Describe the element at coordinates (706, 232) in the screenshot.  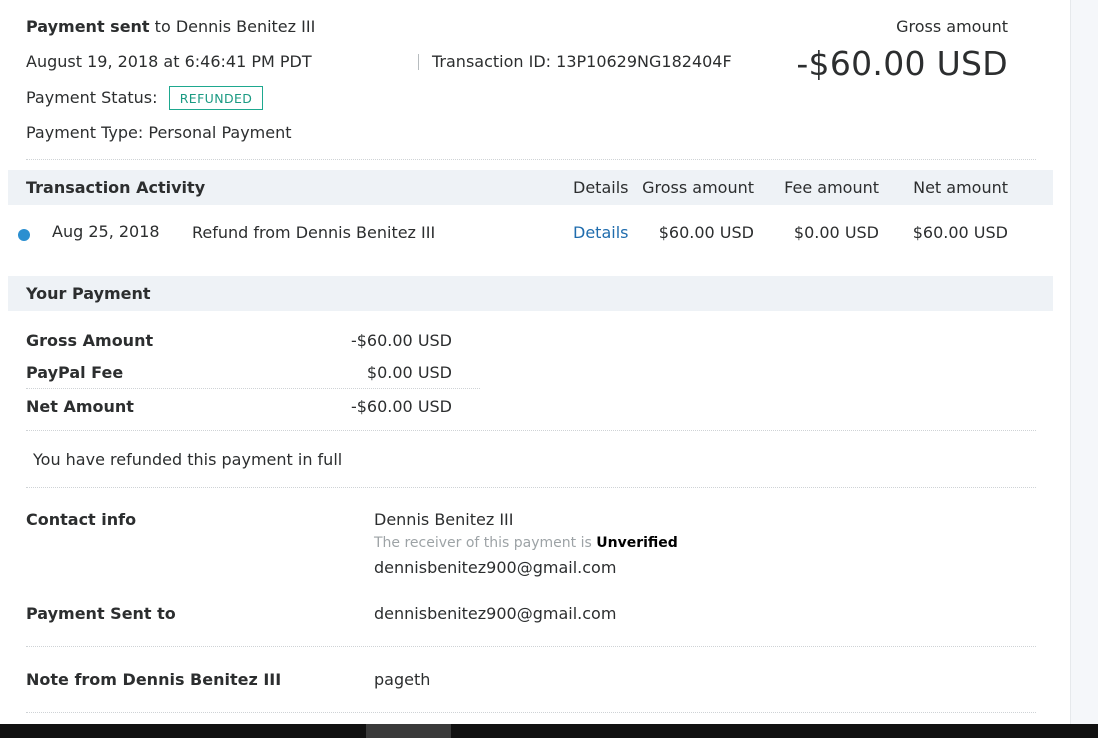
I see `activity-gross: $60.00 USD` at that location.